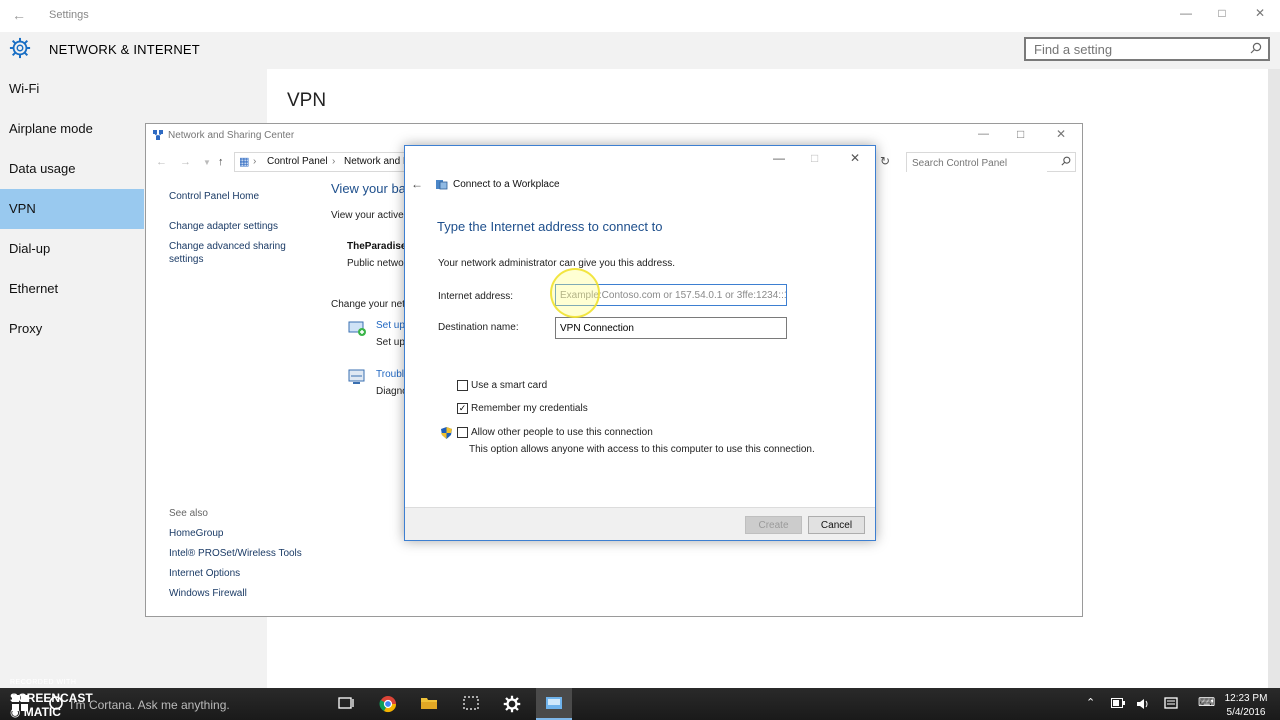 This screenshot has height=720, width=1280. I want to click on category-title: NETWORK & INTERNET, so click(124, 49).